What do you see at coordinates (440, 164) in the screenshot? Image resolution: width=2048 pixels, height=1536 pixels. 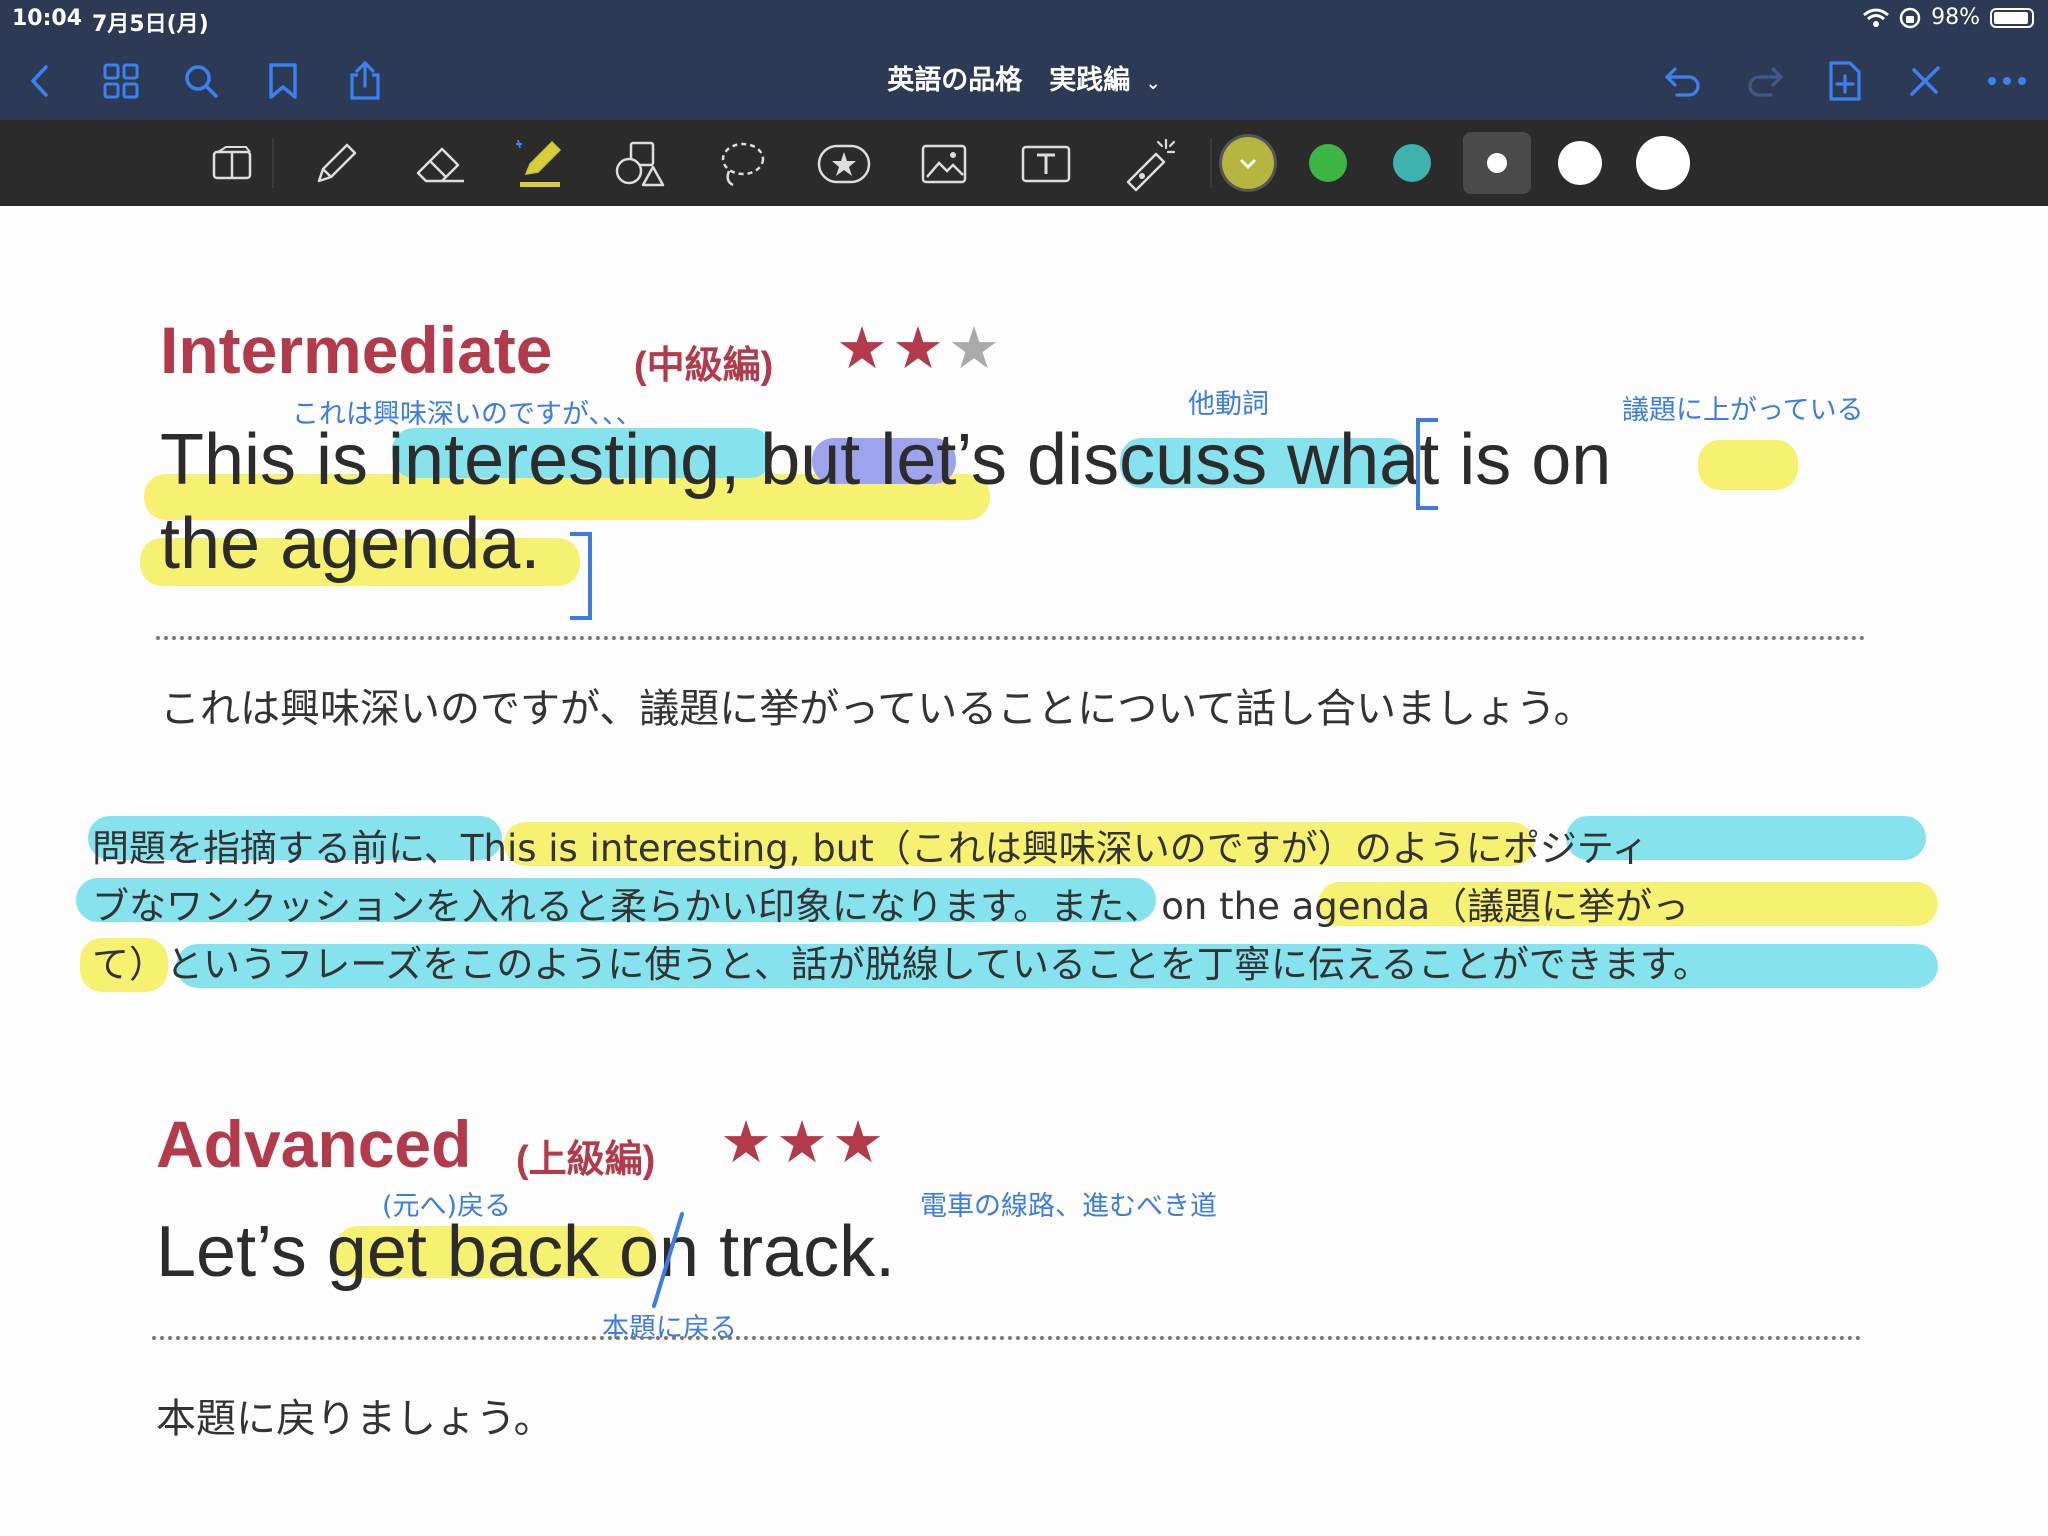 I see `eraser-icon` at bounding box center [440, 164].